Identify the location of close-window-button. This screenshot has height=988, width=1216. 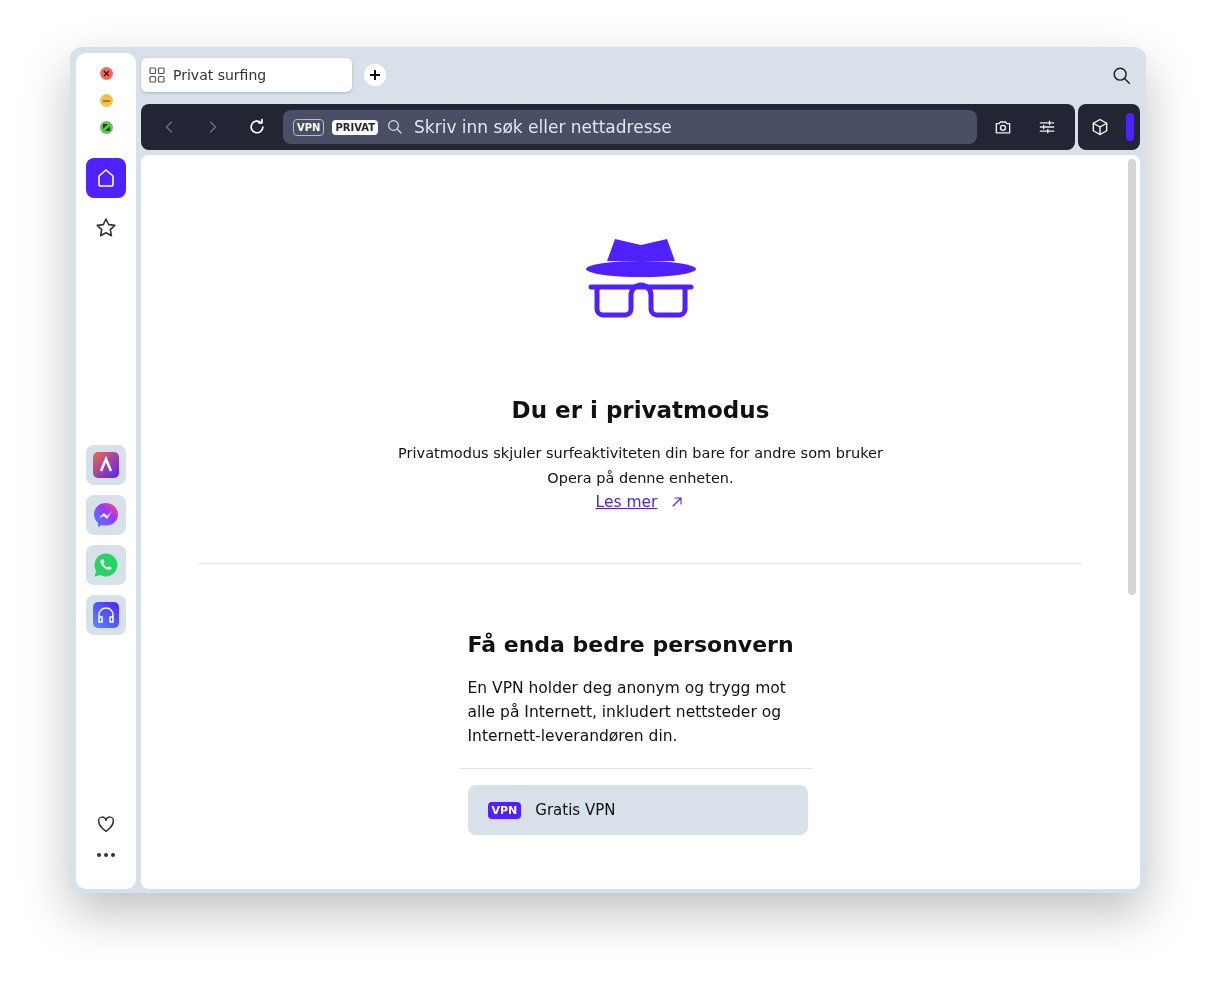
(106, 73).